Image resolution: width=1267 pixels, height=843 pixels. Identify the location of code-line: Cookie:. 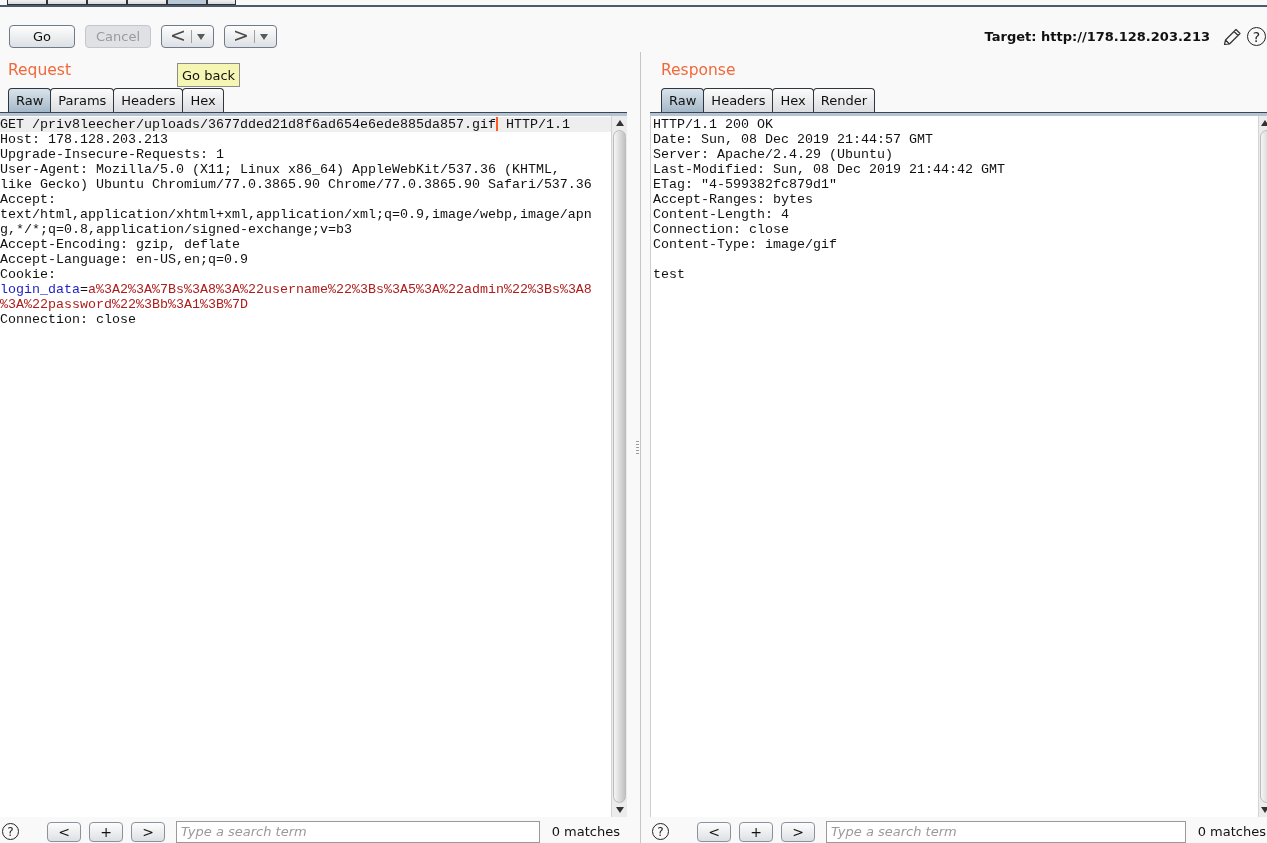
(28, 274).